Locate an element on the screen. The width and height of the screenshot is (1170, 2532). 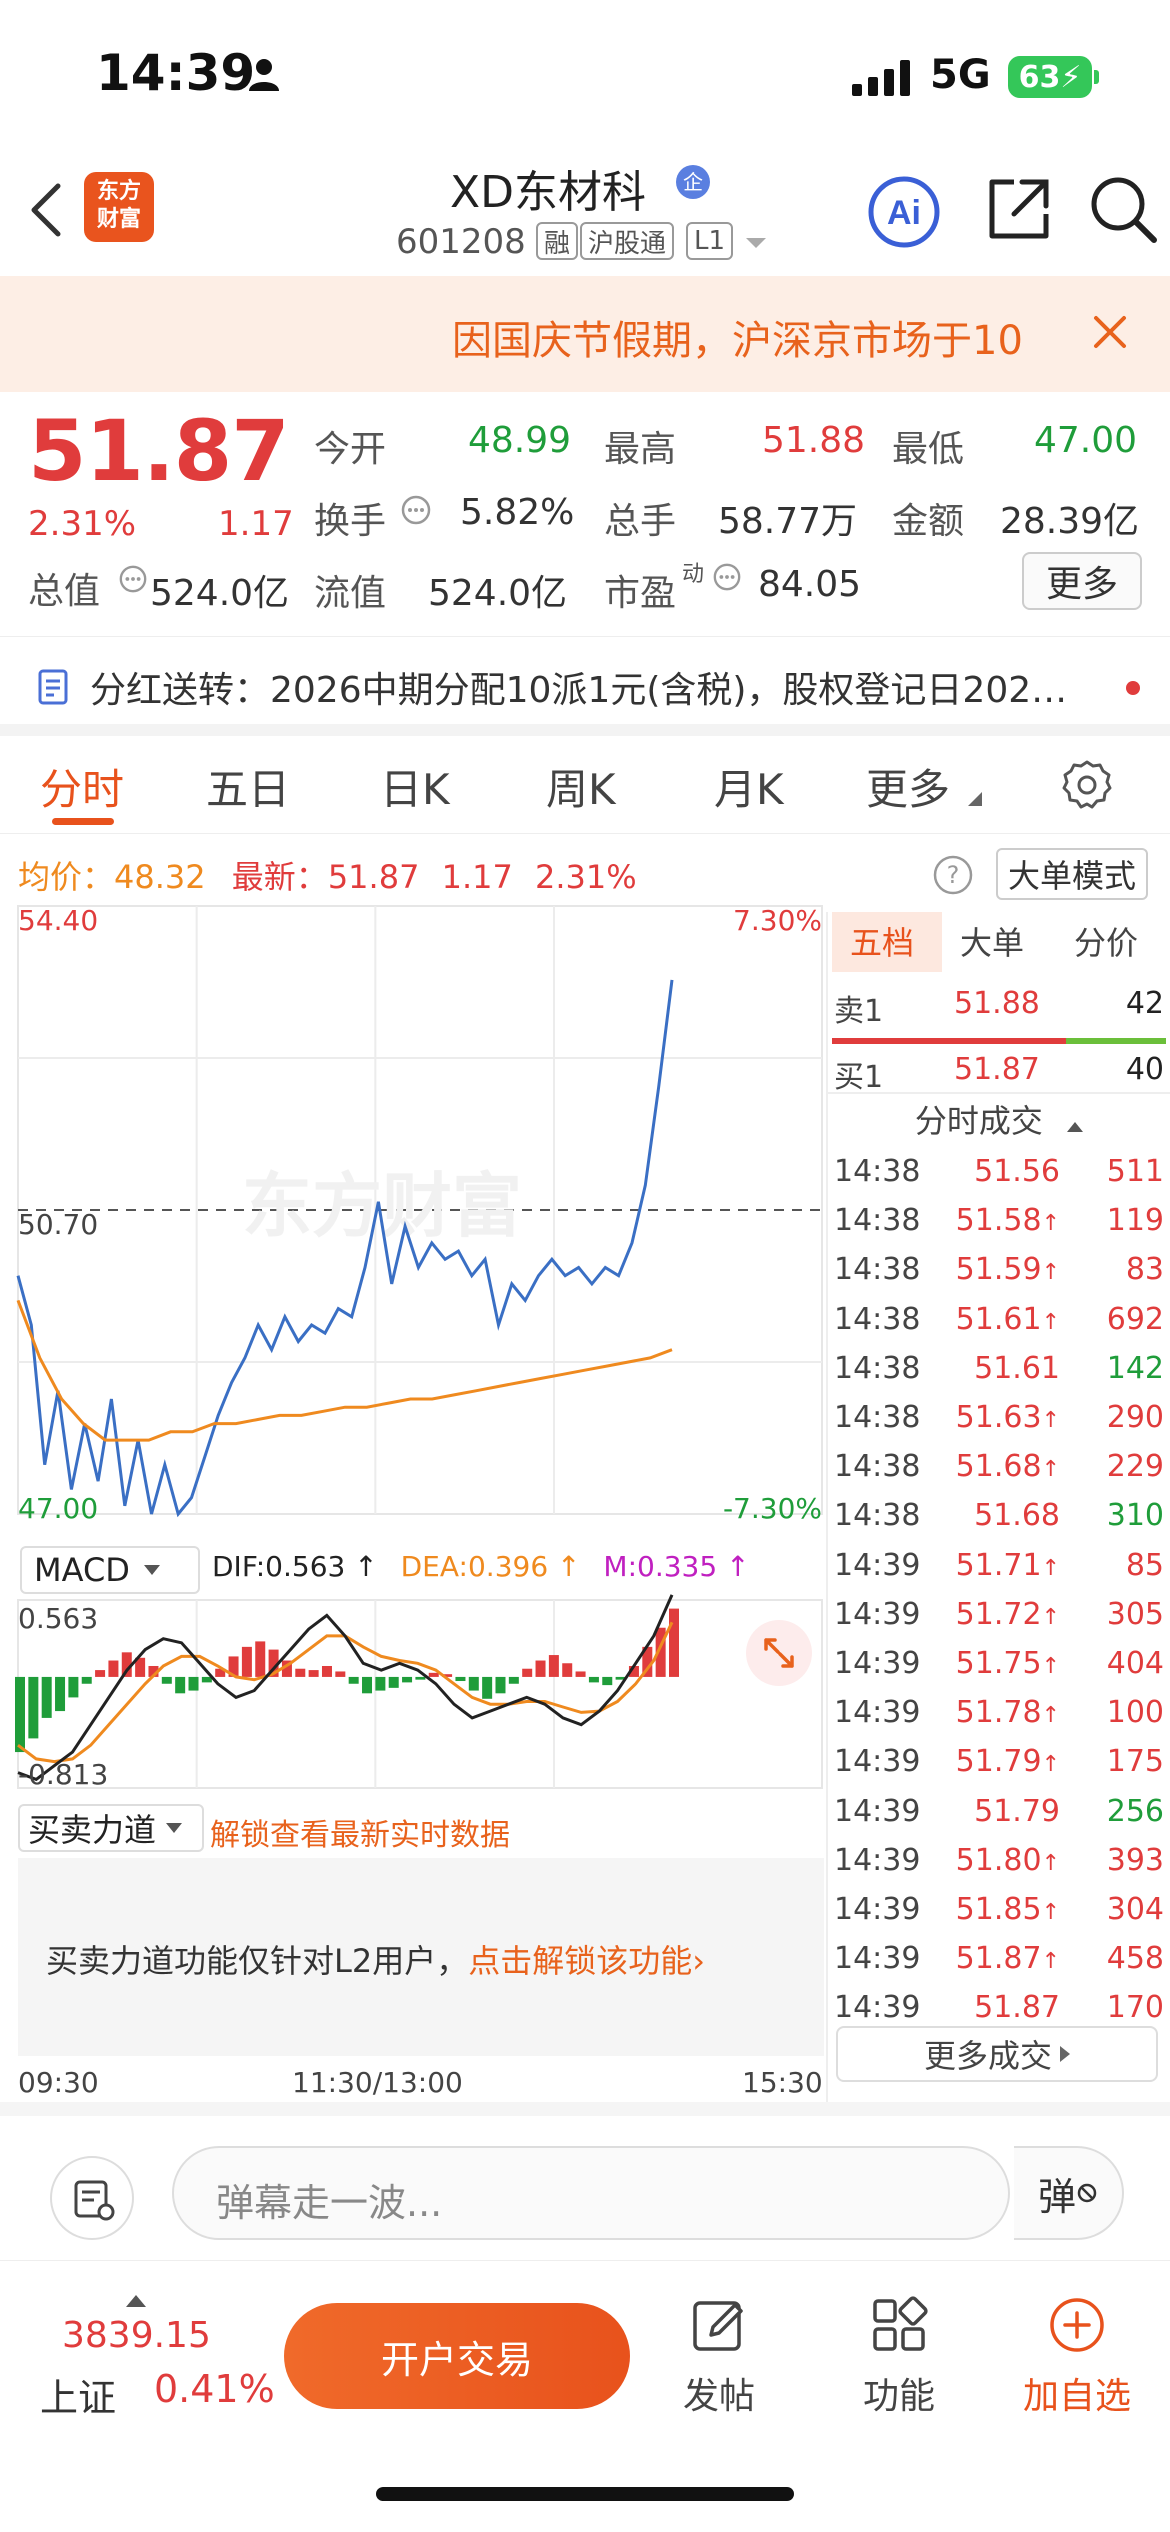
volume-label: 总手 is located at coordinates (640, 521).